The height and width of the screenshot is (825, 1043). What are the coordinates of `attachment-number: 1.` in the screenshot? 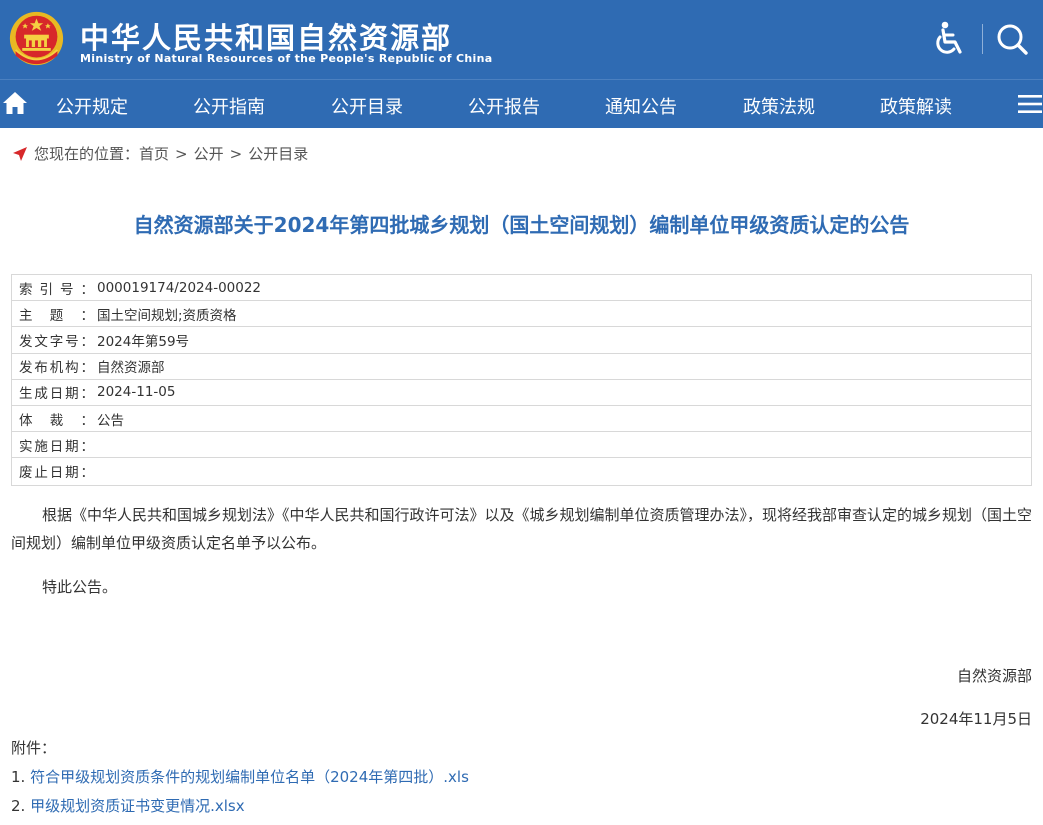 It's located at (21, 777).